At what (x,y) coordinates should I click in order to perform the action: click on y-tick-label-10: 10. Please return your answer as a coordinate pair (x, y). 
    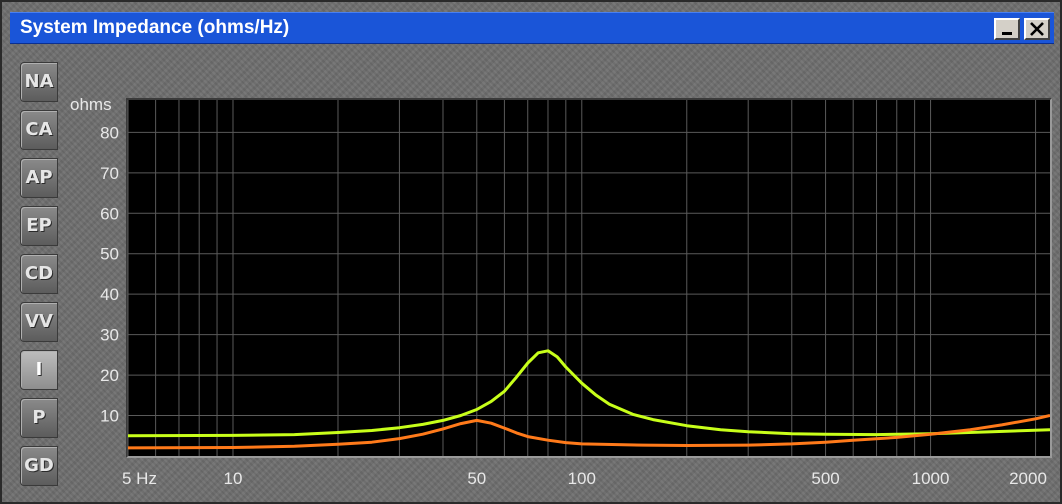
    Looking at the image, I should click on (109, 416).